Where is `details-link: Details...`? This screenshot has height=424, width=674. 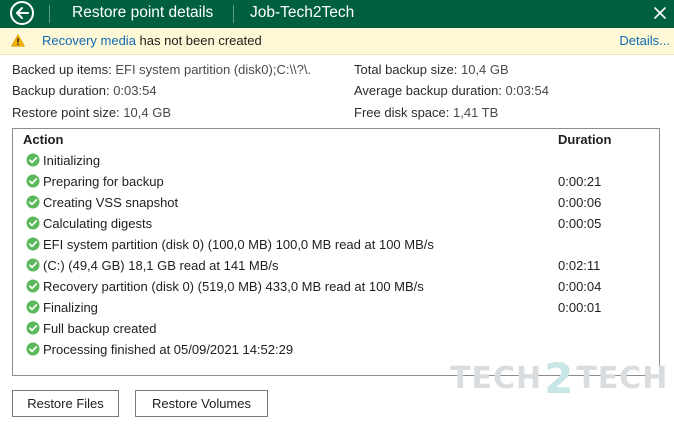 details-link: Details... is located at coordinates (644, 41).